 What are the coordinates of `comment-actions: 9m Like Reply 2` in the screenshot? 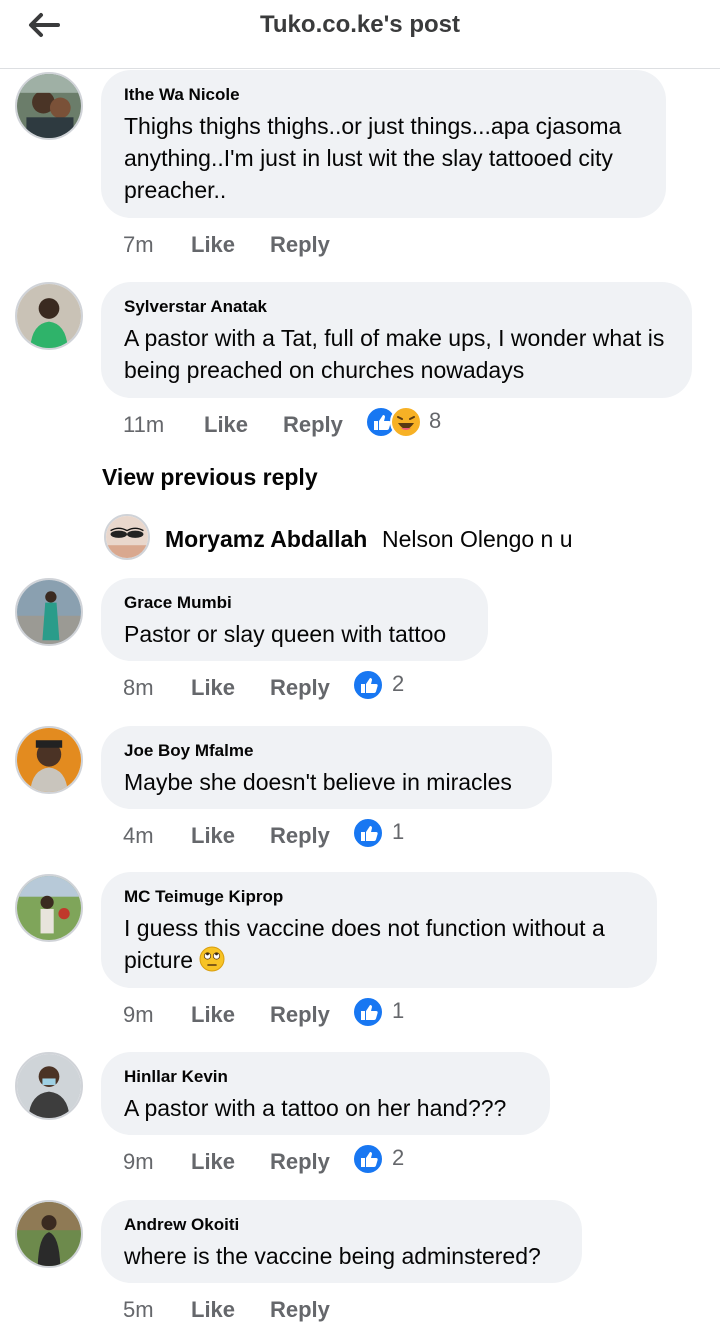 It's located at (323, 1160).